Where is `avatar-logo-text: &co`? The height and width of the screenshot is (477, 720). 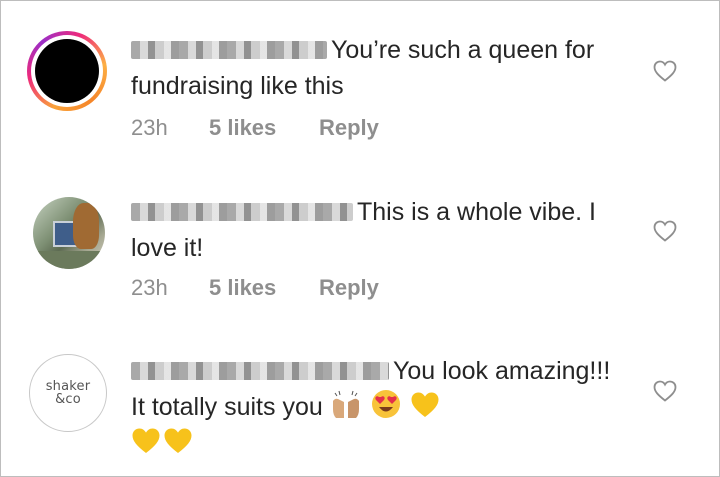
avatar-logo-text: &co is located at coordinates (68, 399).